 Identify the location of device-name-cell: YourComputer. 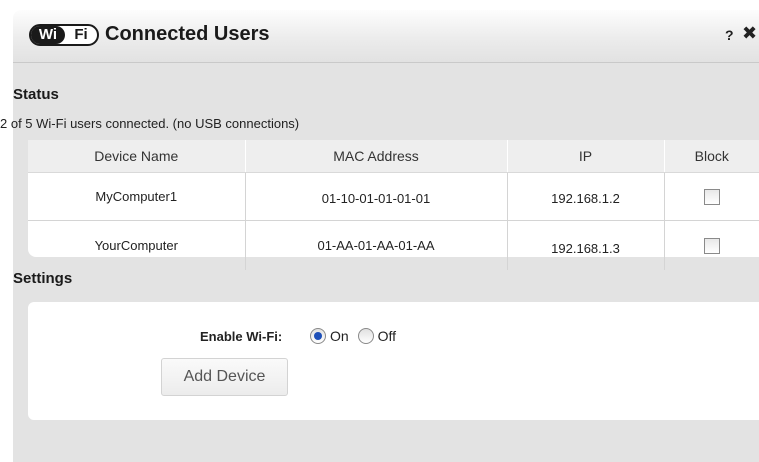
(137, 245).